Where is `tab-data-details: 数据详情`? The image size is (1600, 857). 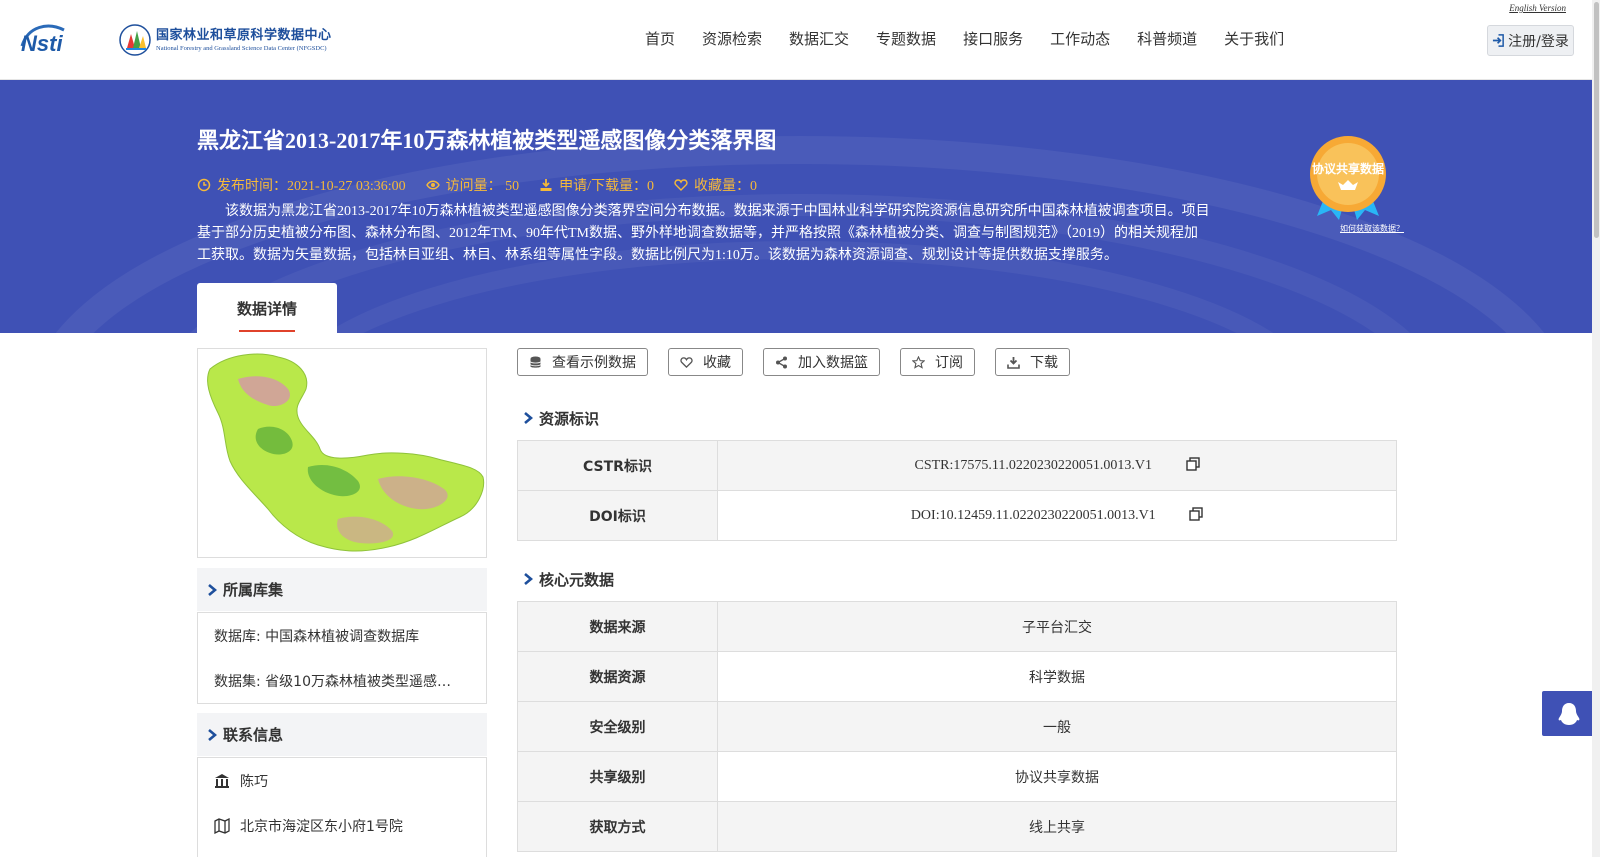
tab-data-details: 数据详情 is located at coordinates (267, 308).